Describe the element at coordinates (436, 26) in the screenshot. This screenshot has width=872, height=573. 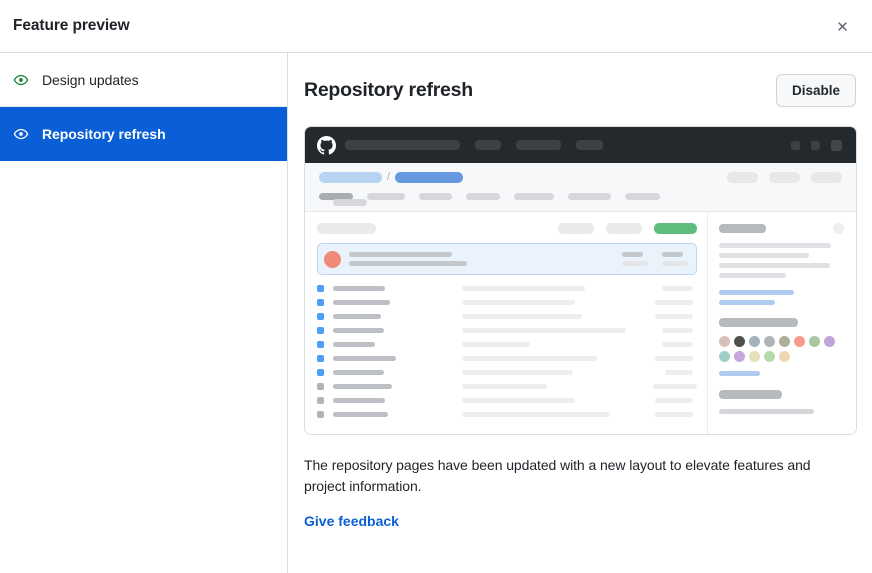
I see `dialog-header: Feature preview` at that location.